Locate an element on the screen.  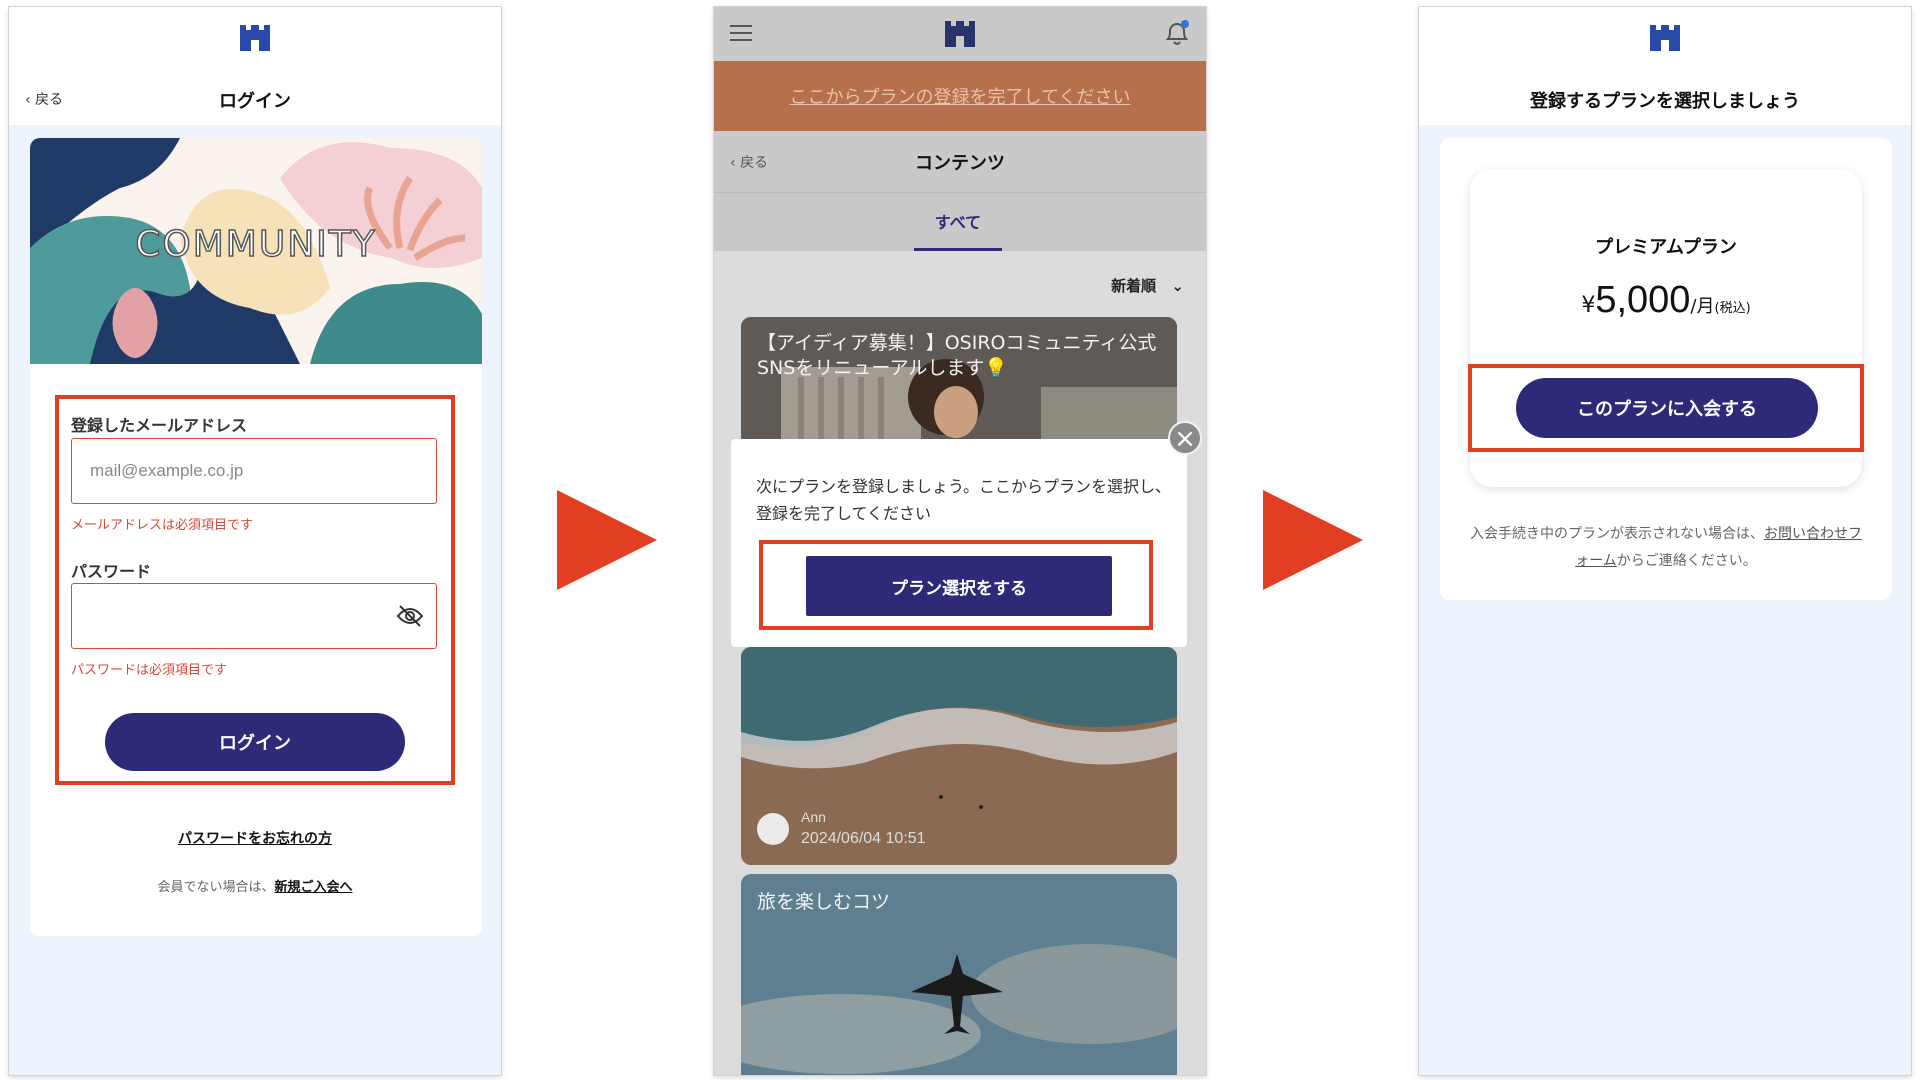
sub-header: ‹ 戻る コンテンツ is located at coordinates (960, 162).